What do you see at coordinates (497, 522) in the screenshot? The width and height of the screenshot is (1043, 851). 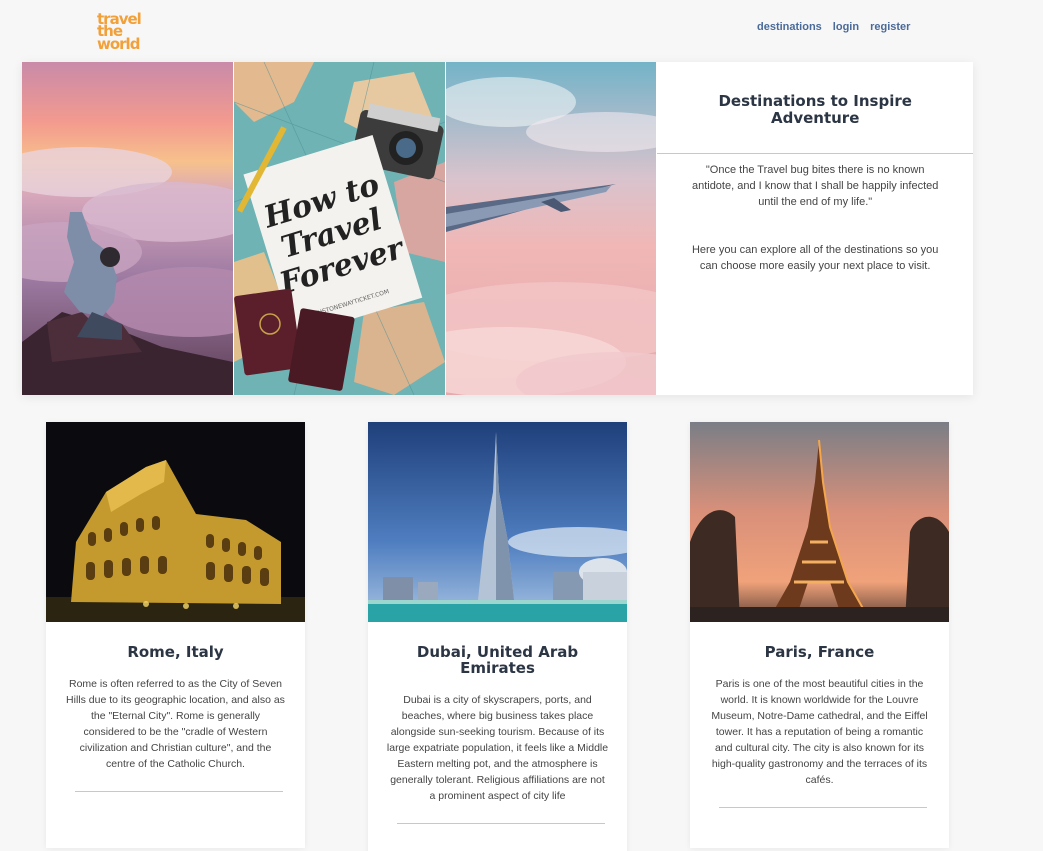 I see `dubai-image` at bounding box center [497, 522].